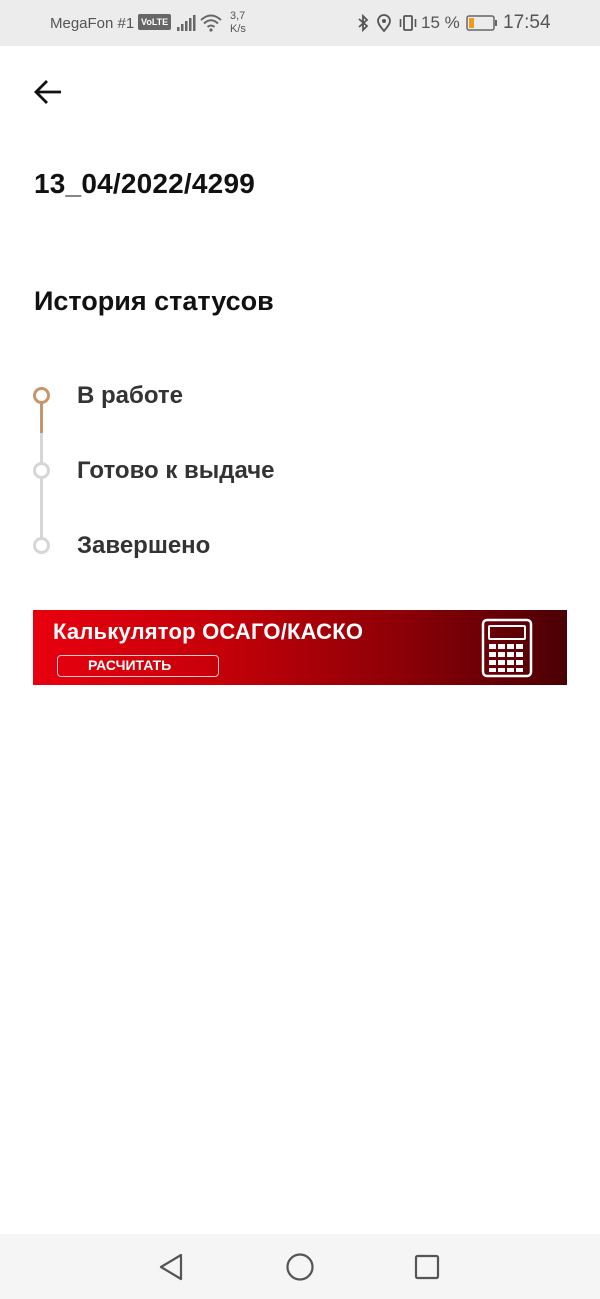 Image resolution: width=600 pixels, height=1299 pixels. I want to click on location-icon, so click(384, 23).